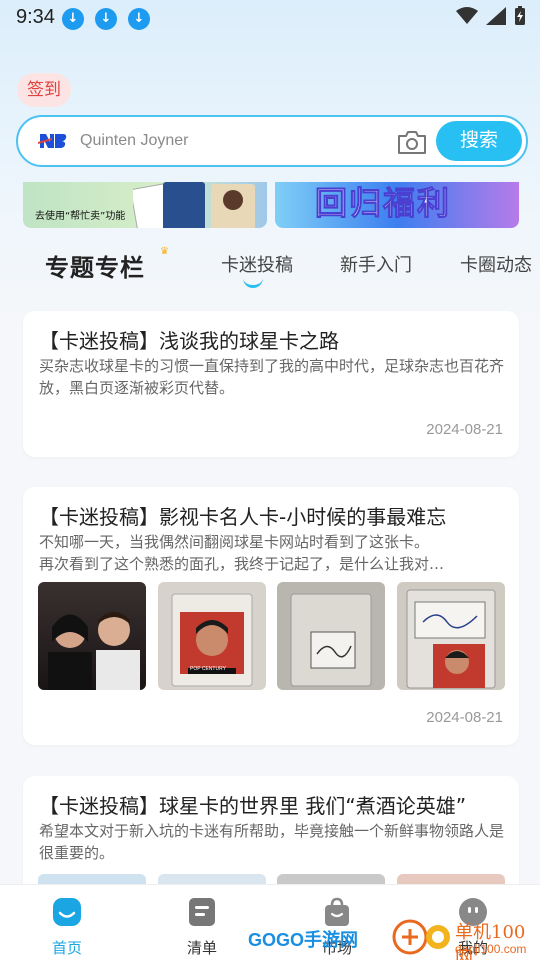 The height and width of the screenshot is (960, 540). What do you see at coordinates (230, 141) in the screenshot?
I see `search-input` at bounding box center [230, 141].